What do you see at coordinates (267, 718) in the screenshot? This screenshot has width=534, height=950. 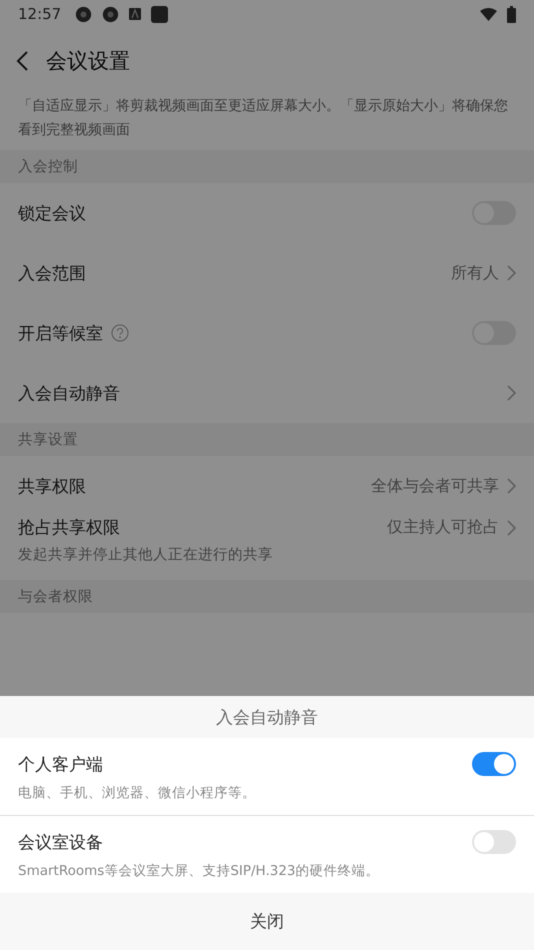 I see `sheet-title: 入会自动静音` at bounding box center [267, 718].